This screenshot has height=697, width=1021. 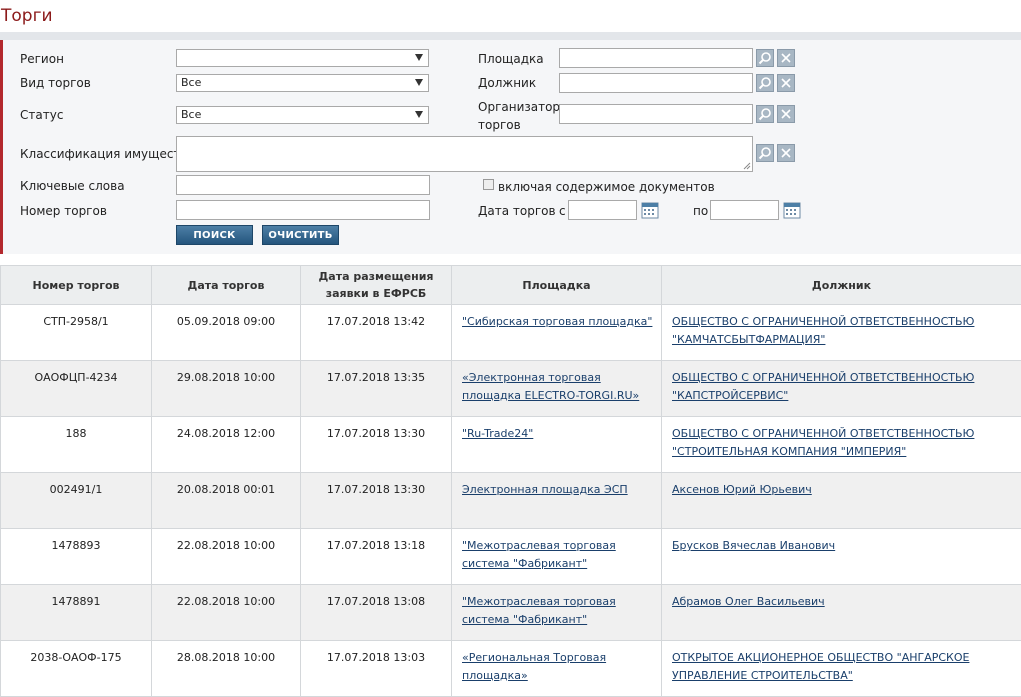 I want to click on platform-search-button, so click(x=765, y=58).